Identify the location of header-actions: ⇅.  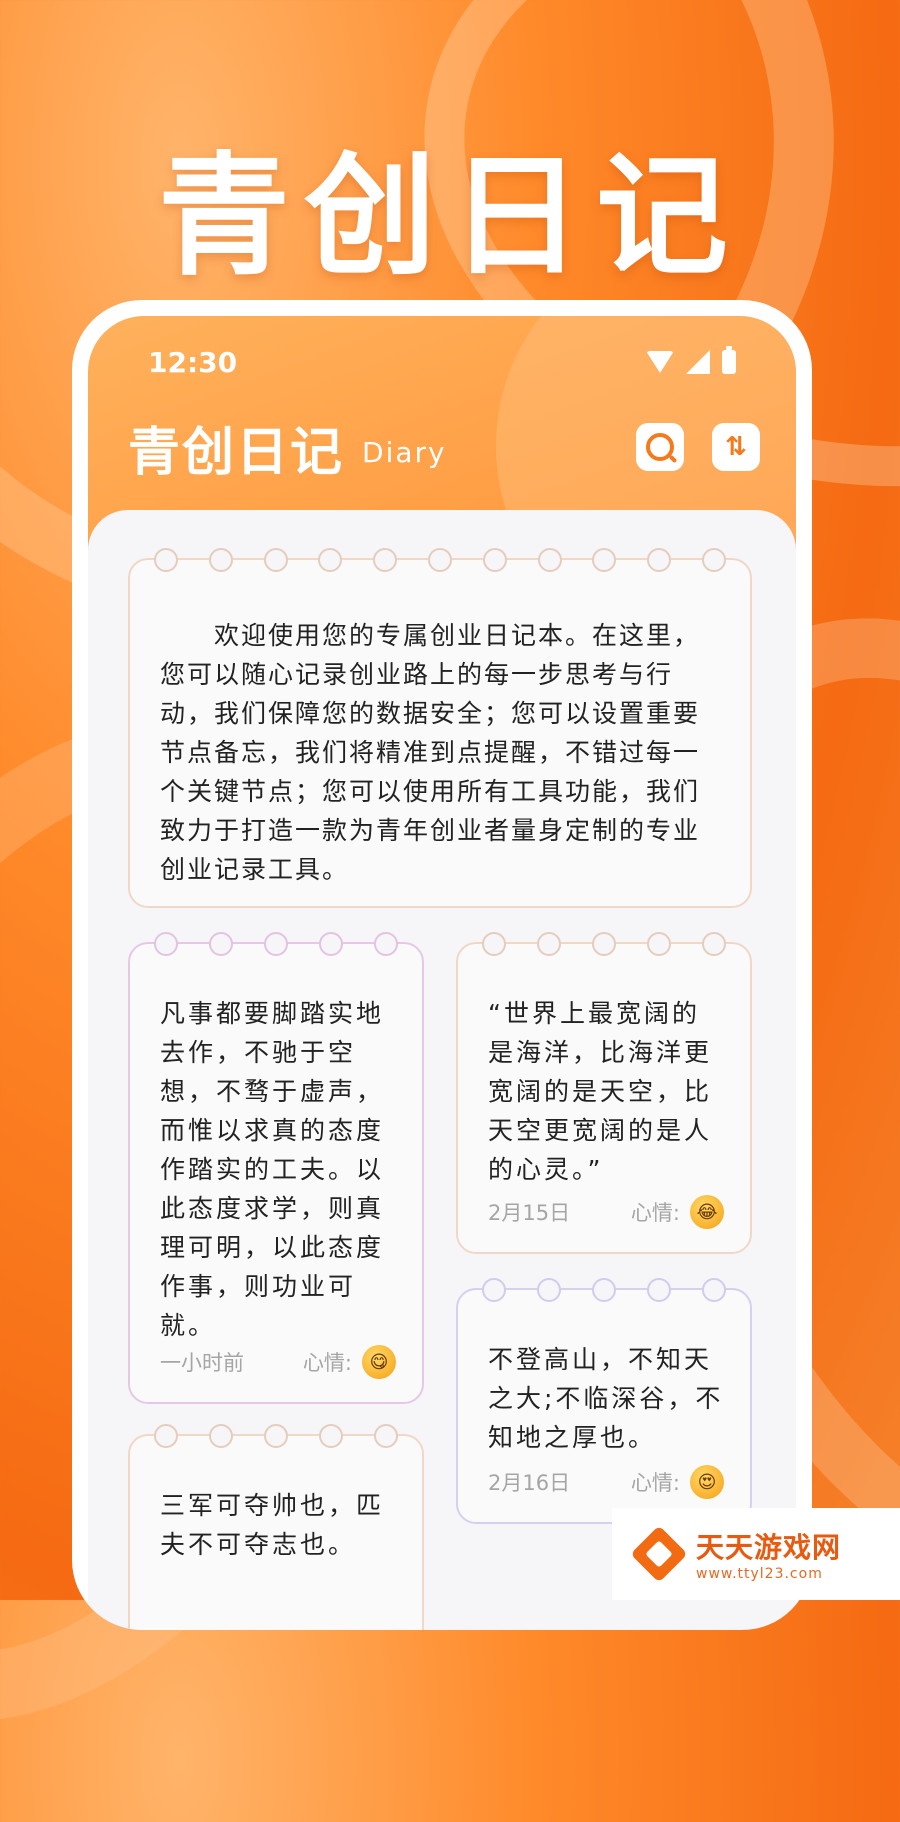
(698, 447).